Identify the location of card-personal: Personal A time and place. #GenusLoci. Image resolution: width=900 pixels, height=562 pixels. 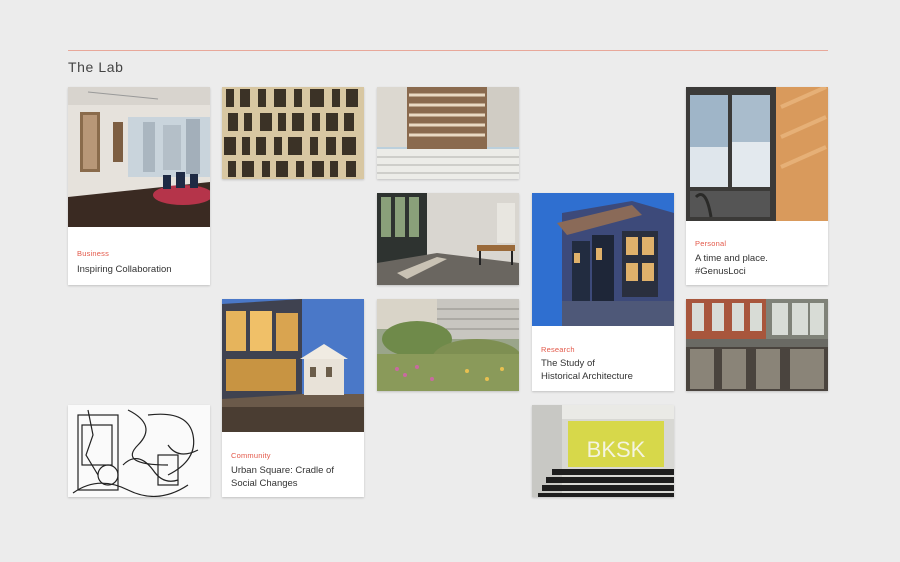
(757, 186).